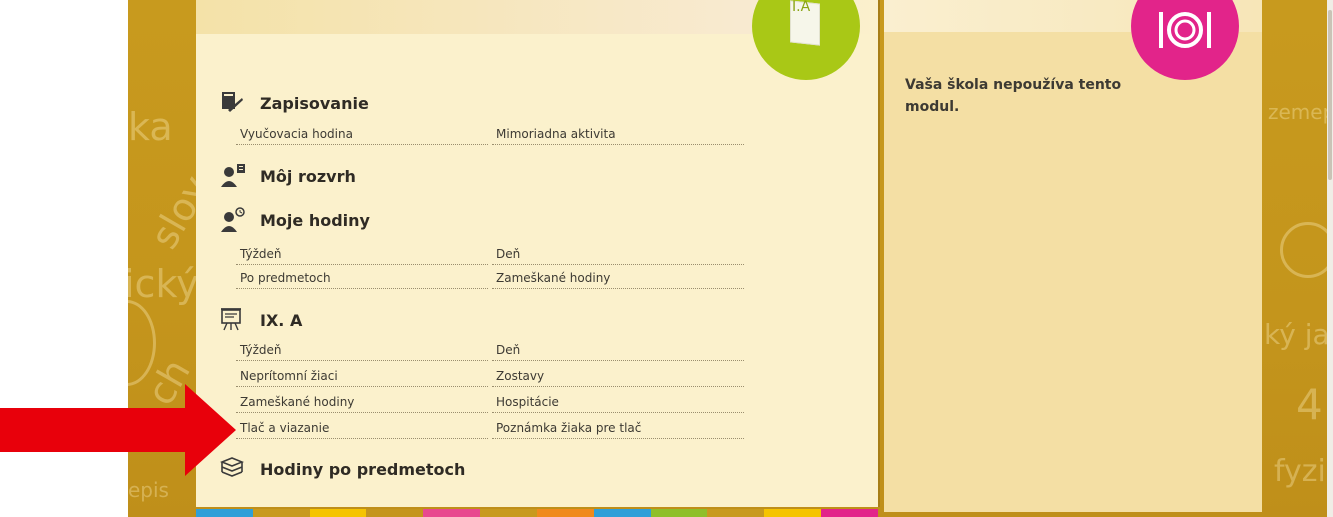 This screenshot has width=1333, height=517. I want to click on link-nepritomni-ziaci: Neprítomní žiaci, so click(362, 377).